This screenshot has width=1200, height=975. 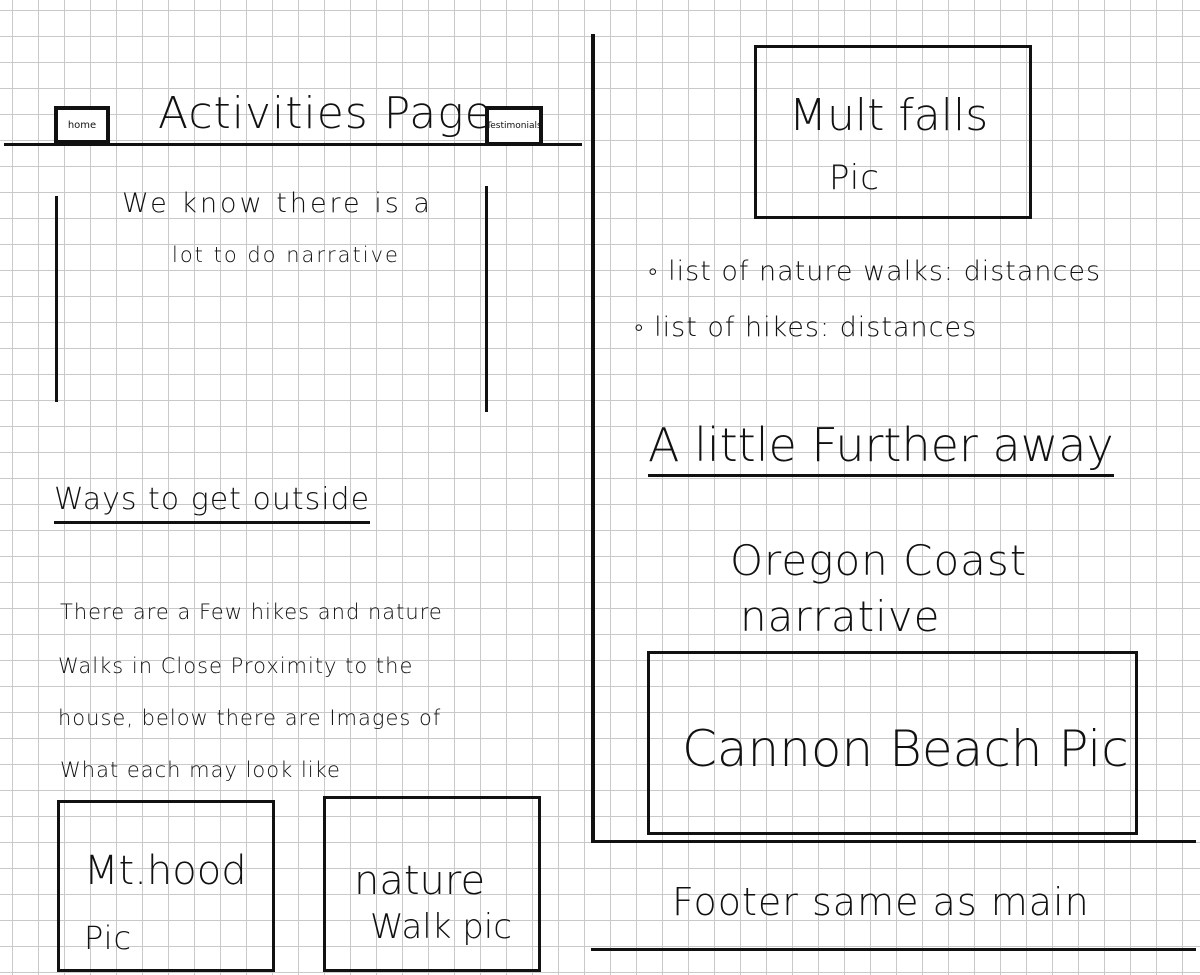 What do you see at coordinates (879, 560) in the screenshot?
I see `oregon-coast-narrative-line-1: Oregon Coast` at bounding box center [879, 560].